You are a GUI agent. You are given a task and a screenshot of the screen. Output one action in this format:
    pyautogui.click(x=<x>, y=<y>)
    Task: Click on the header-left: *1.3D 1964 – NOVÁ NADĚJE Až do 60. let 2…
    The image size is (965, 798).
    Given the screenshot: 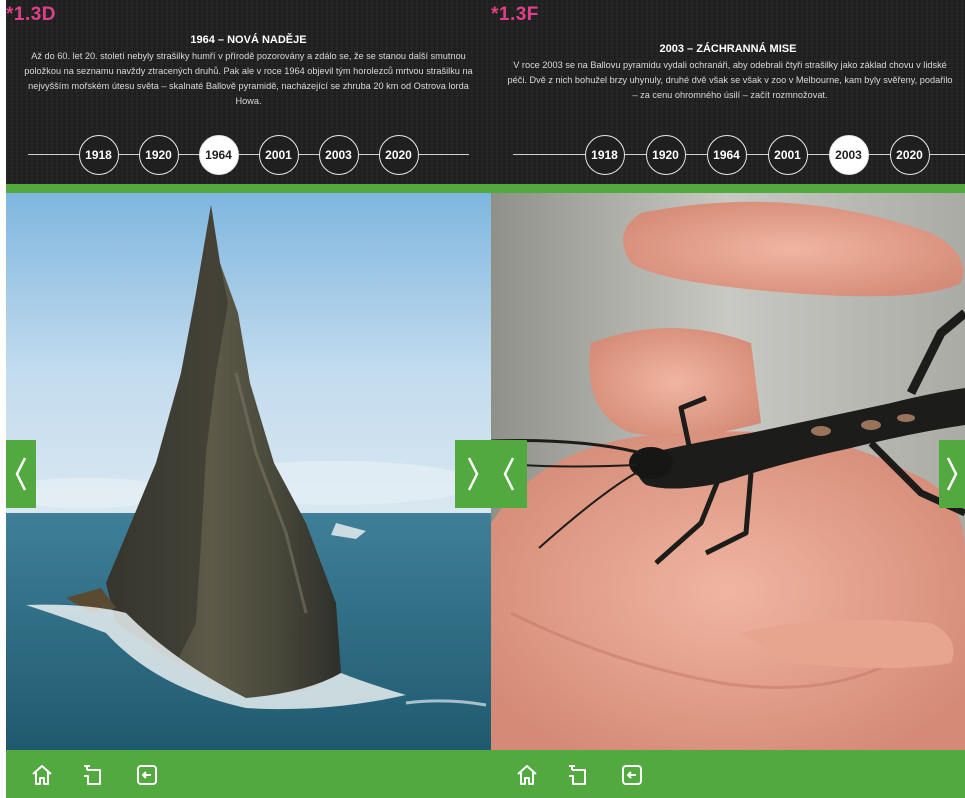 What is the action you would take?
    pyautogui.click(x=248, y=92)
    